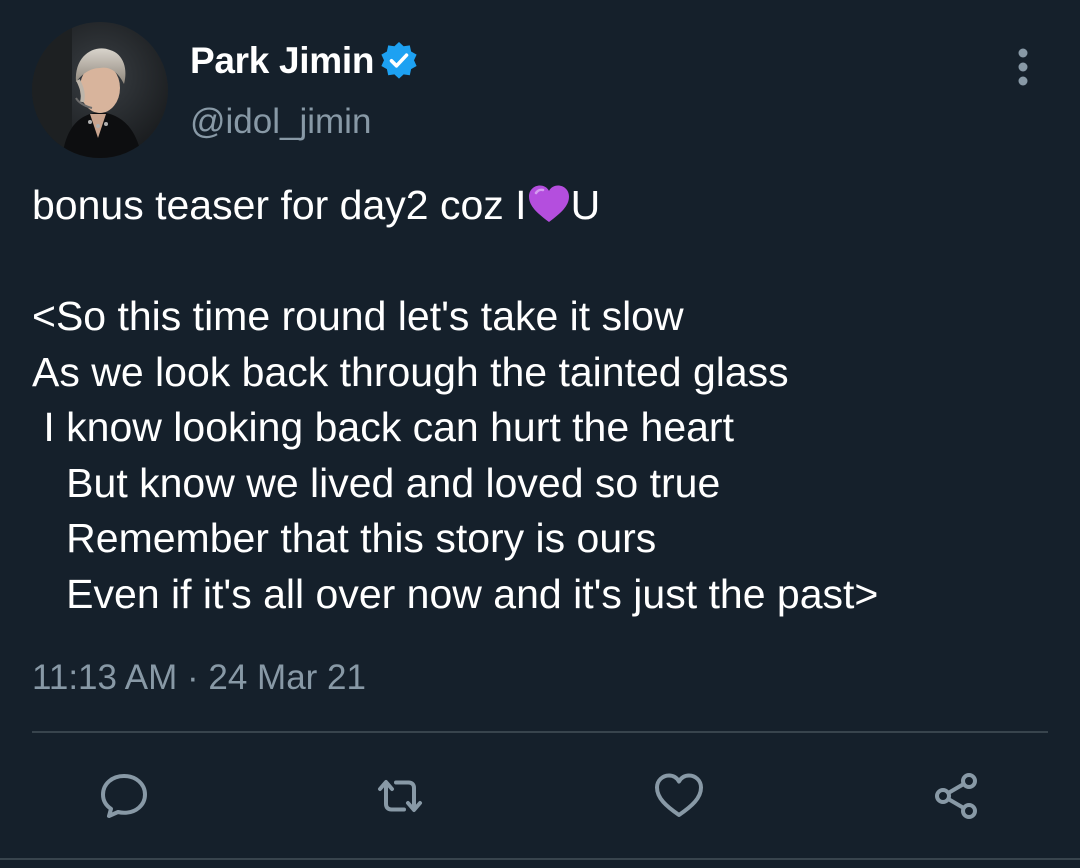 This screenshot has height=868, width=1080. Describe the element at coordinates (358, 316) in the screenshot. I see `tweet-line: <So this time round let's take it slow` at that location.